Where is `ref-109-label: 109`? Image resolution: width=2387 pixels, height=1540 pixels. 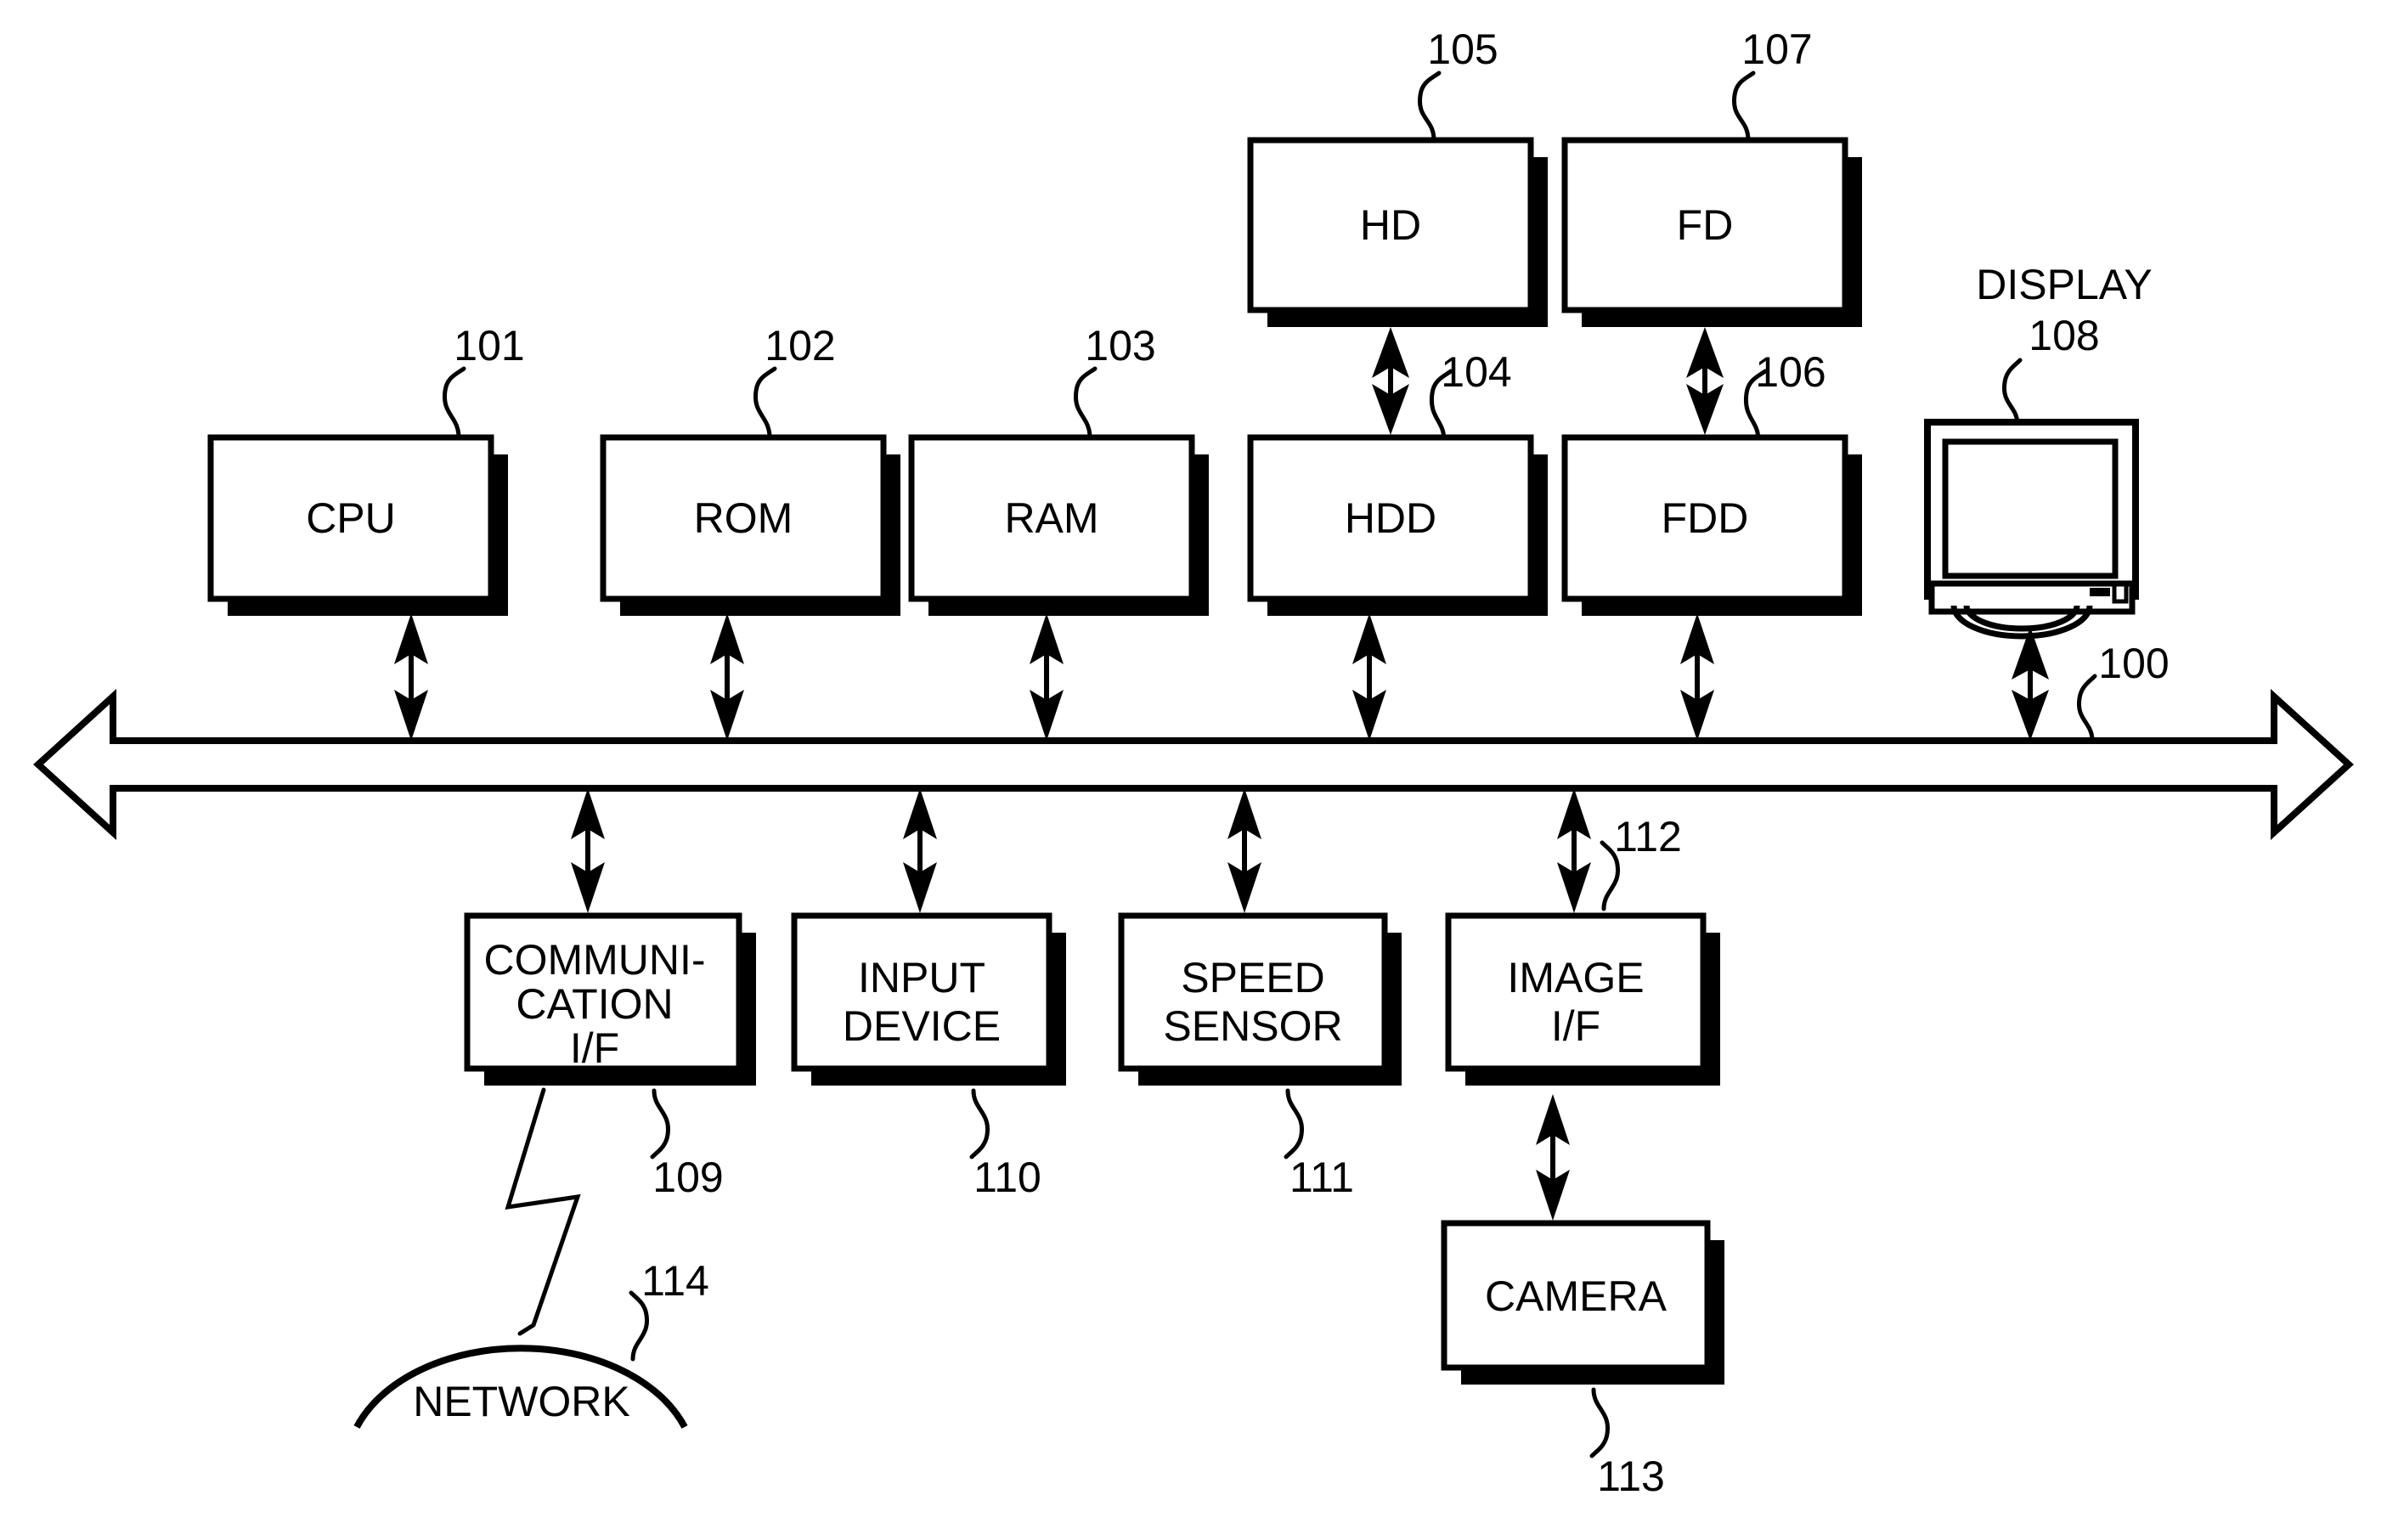 ref-109-label: 109 is located at coordinates (687, 1177).